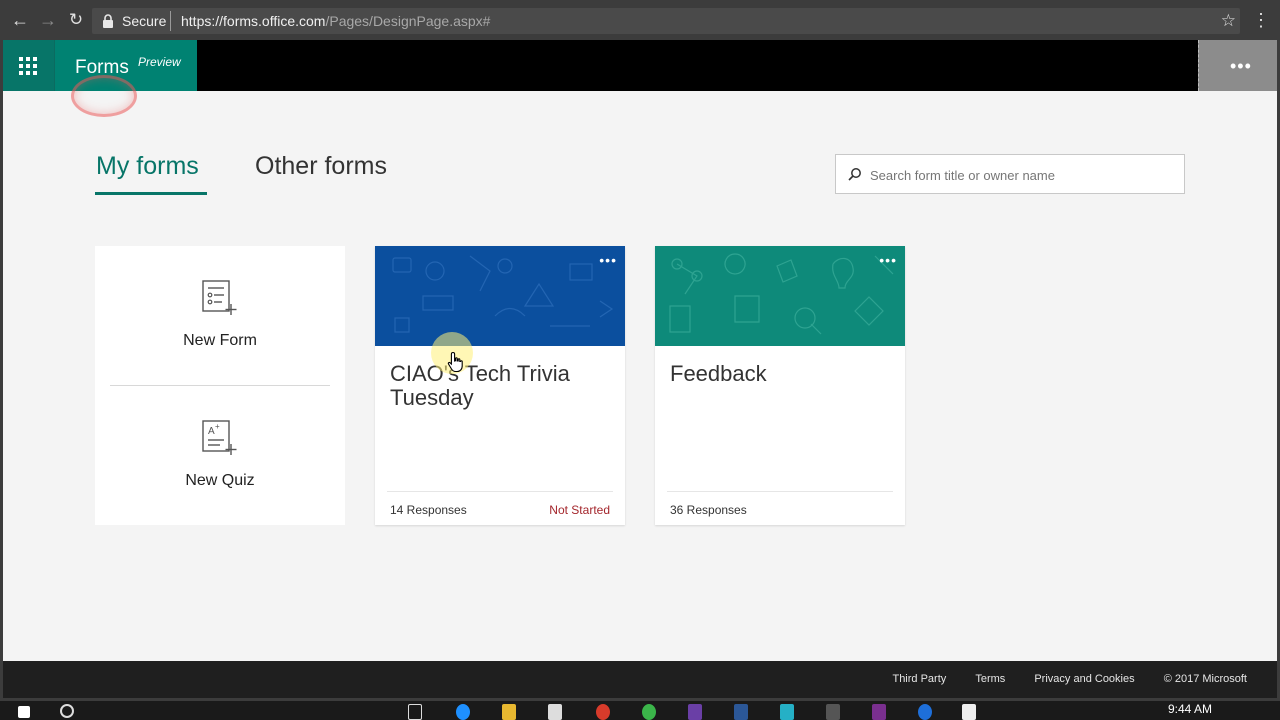 The width and height of the screenshot is (1280, 720). What do you see at coordinates (640, 65) in the screenshot?
I see `app-header: Forms Preview •••` at bounding box center [640, 65].